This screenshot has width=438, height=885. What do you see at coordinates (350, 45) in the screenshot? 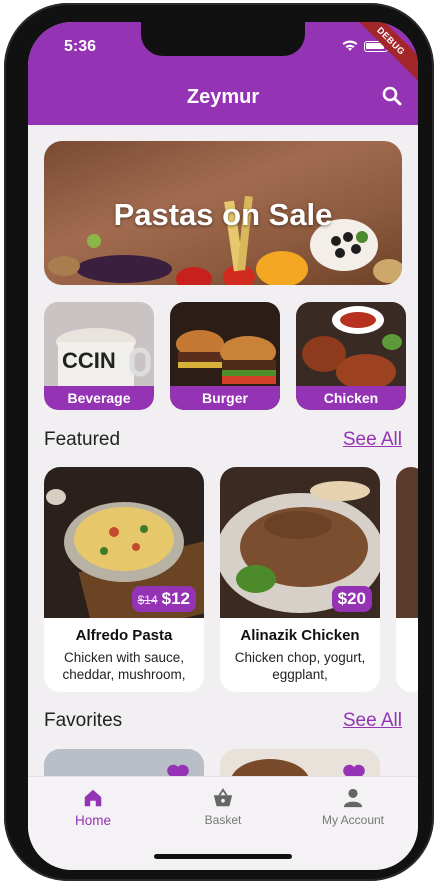
I see `wifi-icon` at bounding box center [350, 45].